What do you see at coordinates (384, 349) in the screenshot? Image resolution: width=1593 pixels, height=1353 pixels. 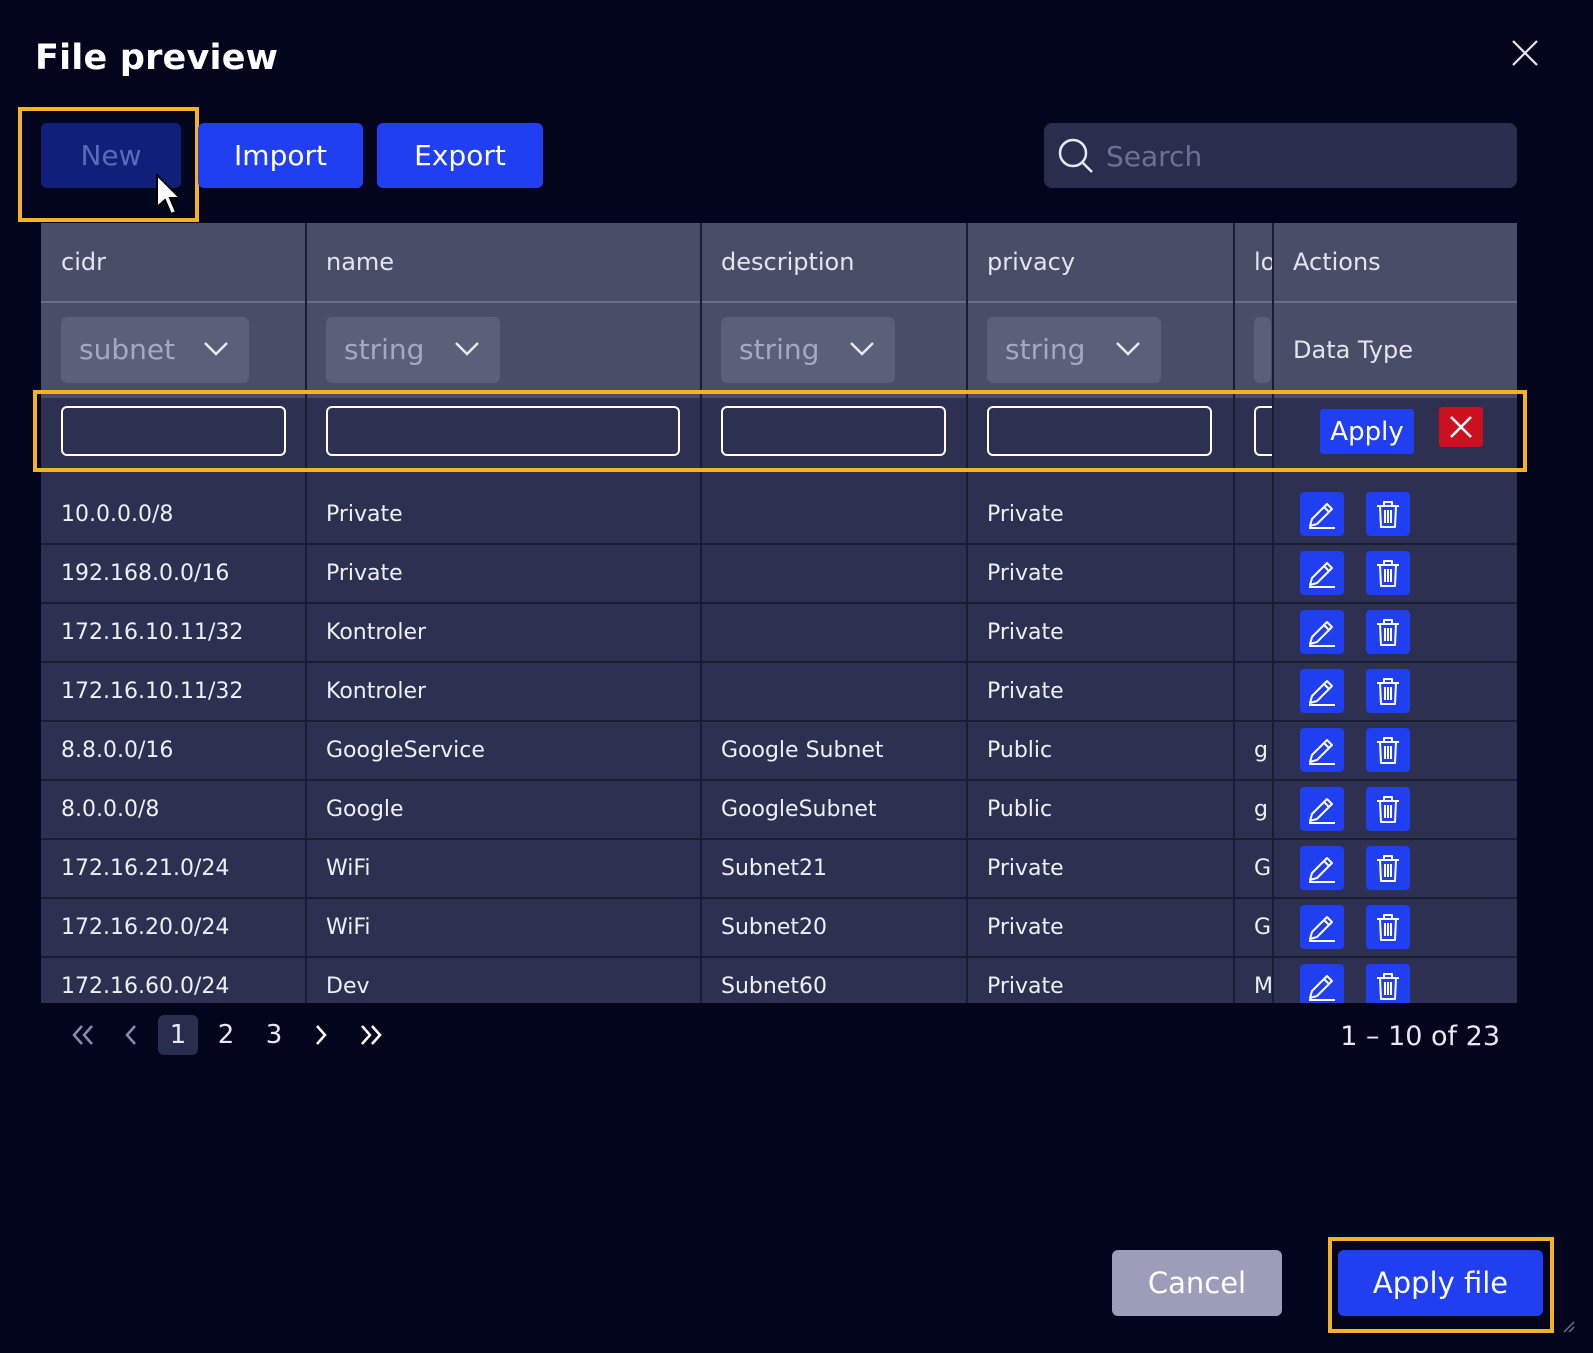 I see `type-select-value: string` at bounding box center [384, 349].